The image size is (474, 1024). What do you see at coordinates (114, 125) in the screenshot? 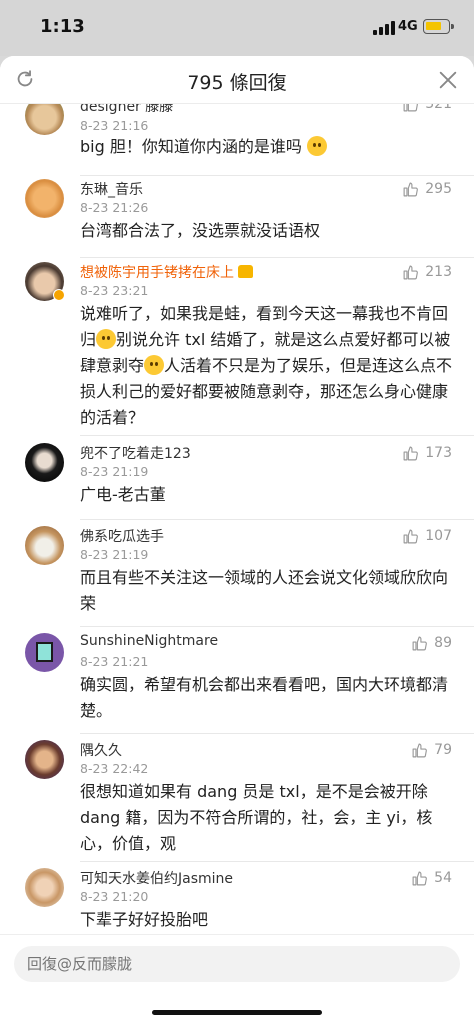
I see `comment-time: 8-23 21:16` at bounding box center [114, 125].